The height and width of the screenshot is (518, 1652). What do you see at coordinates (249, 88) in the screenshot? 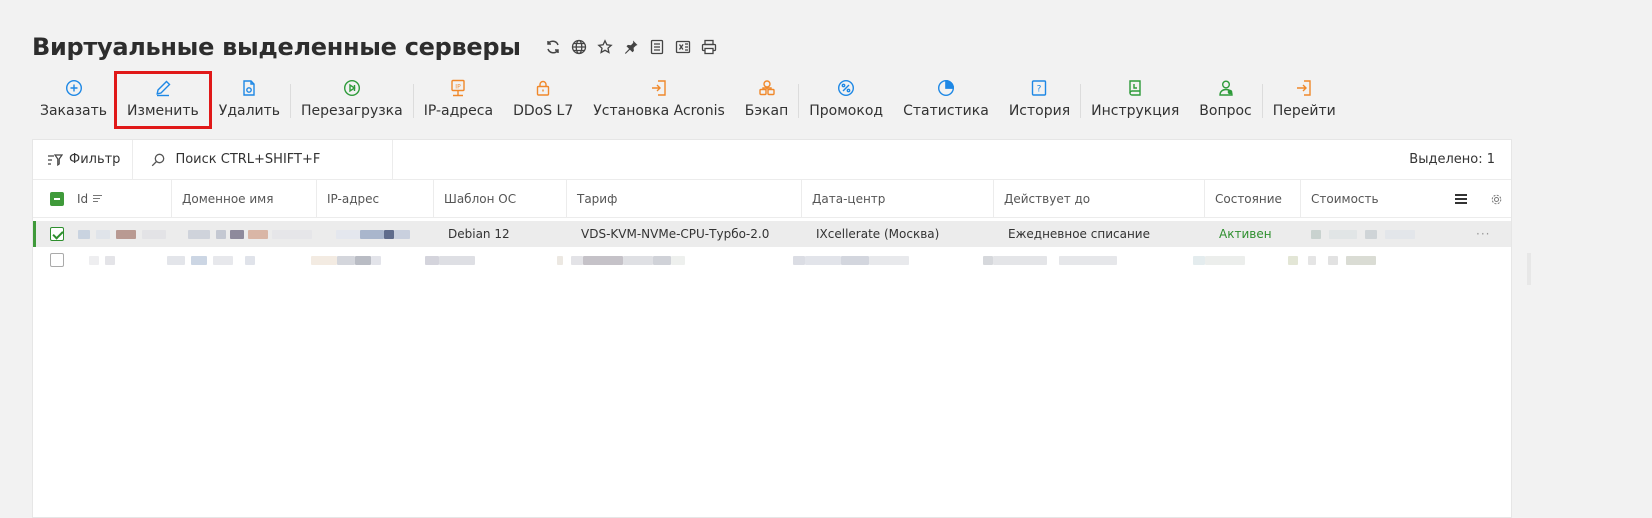
I see `delete-doc-icon` at bounding box center [249, 88].